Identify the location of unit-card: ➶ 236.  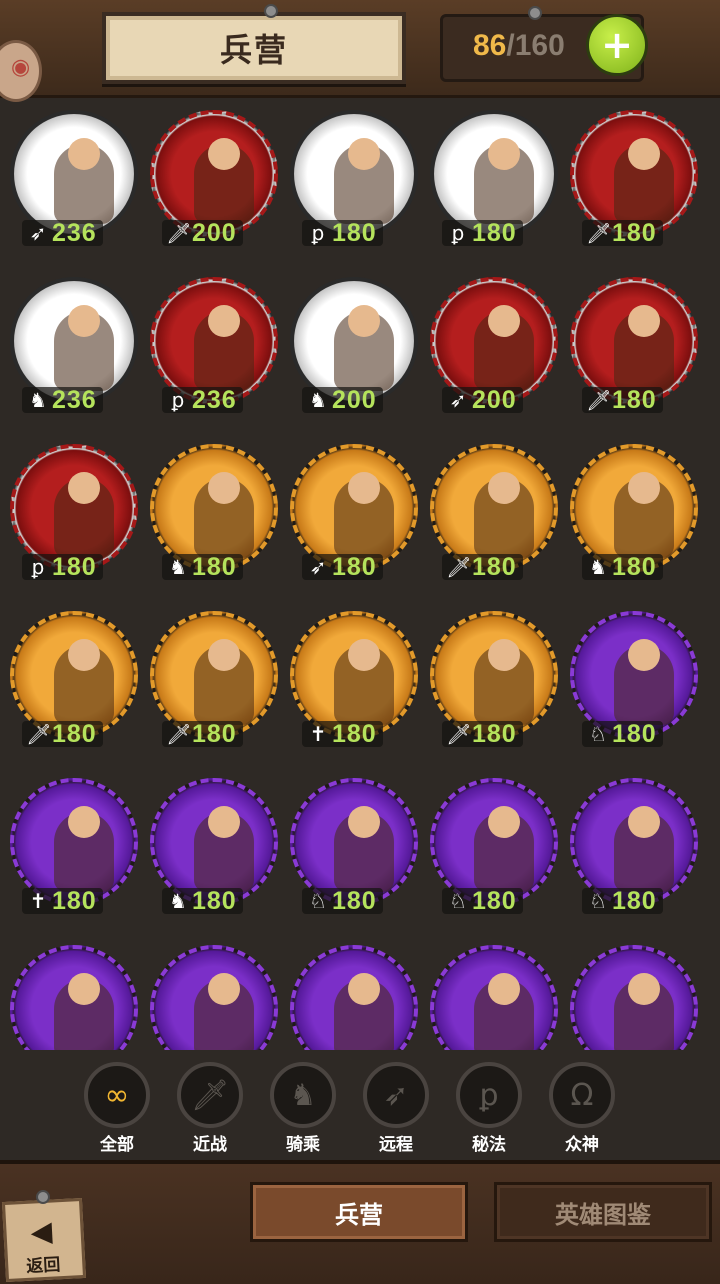
(74, 184).